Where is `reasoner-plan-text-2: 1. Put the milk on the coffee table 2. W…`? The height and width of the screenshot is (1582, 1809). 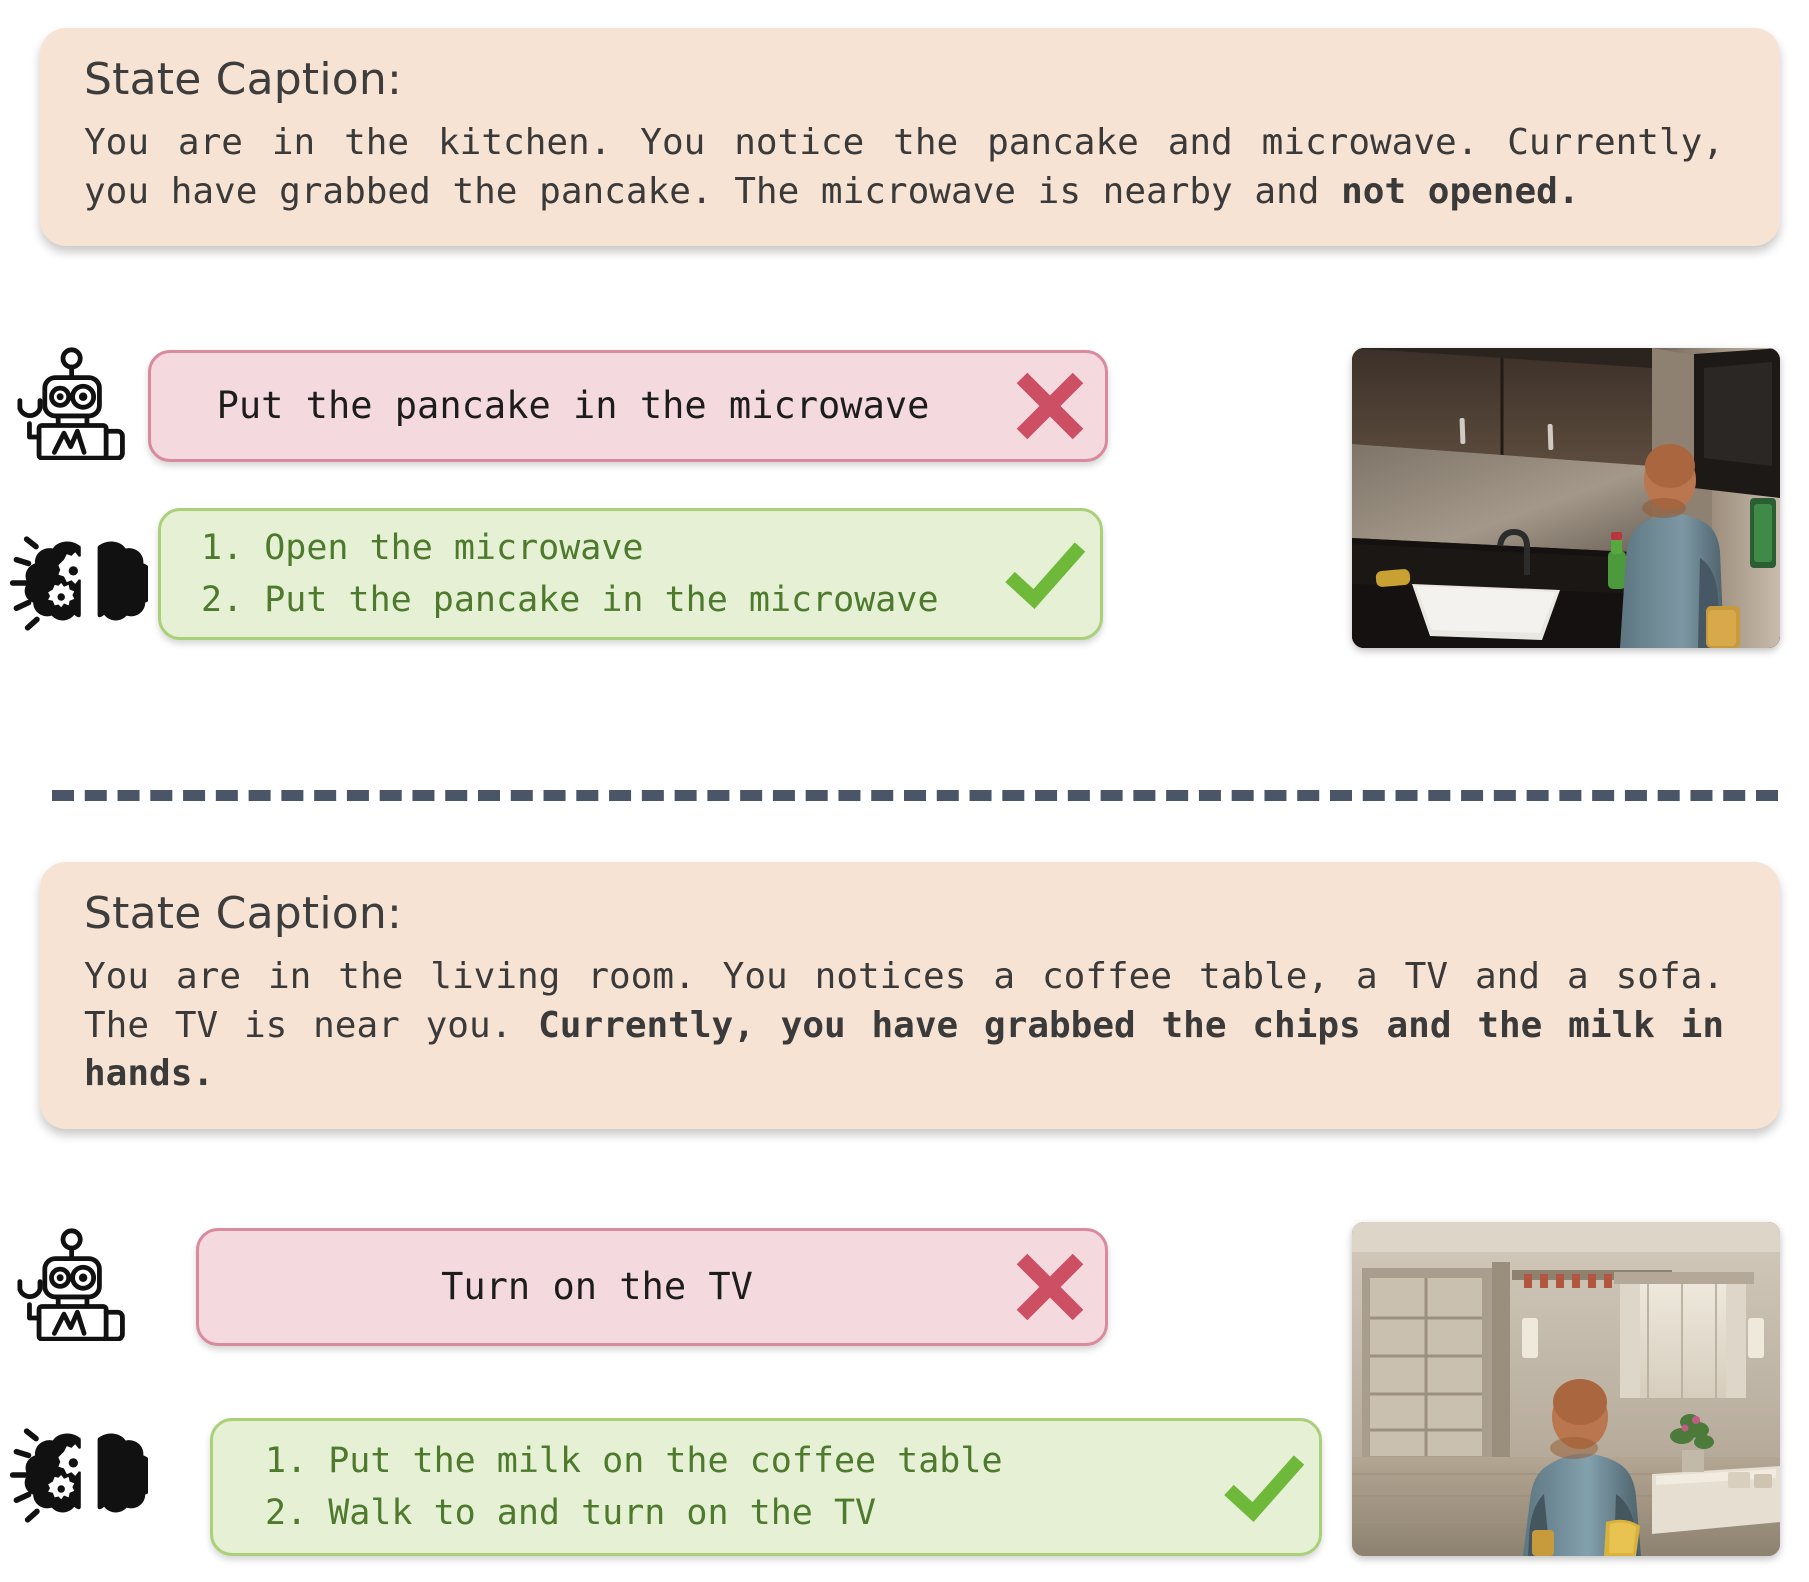
reasoner-plan-text-2: 1. Put the milk on the coffee table 2. W… is located at coordinates (711, 1487).